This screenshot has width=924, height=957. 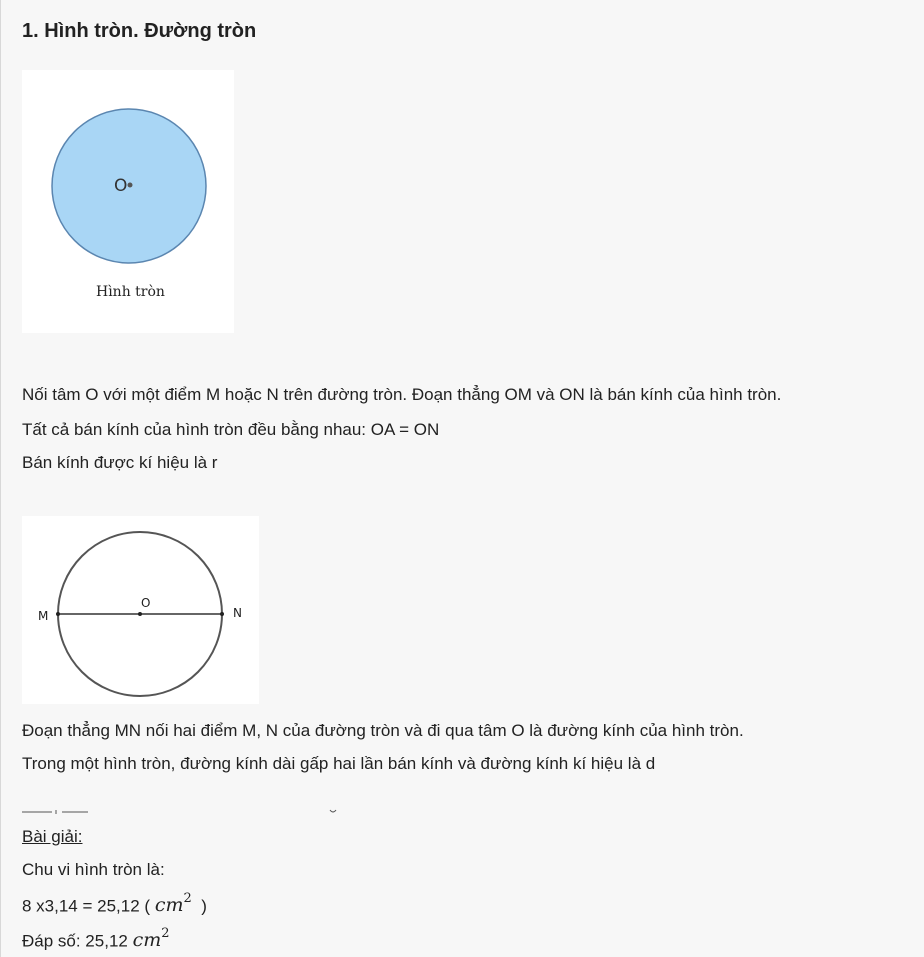 I want to click on diameter-figure: O M N, so click(x=140, y=610).